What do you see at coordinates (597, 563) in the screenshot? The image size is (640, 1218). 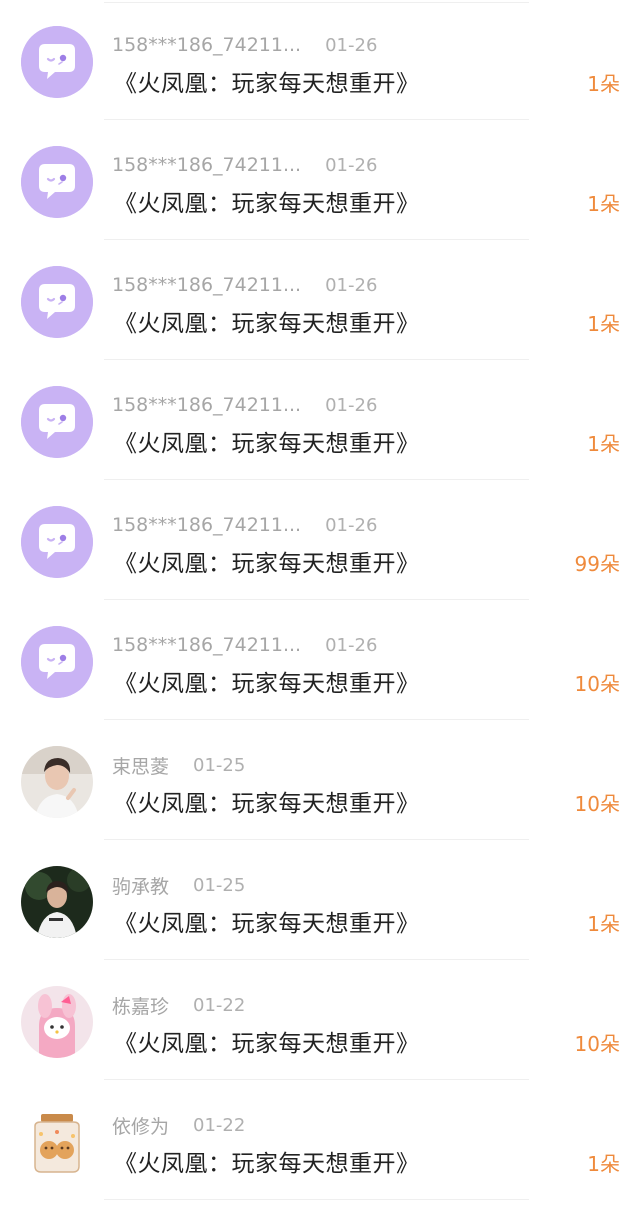 I see `flower-count: 99朵` at bounding box center [597, 563].